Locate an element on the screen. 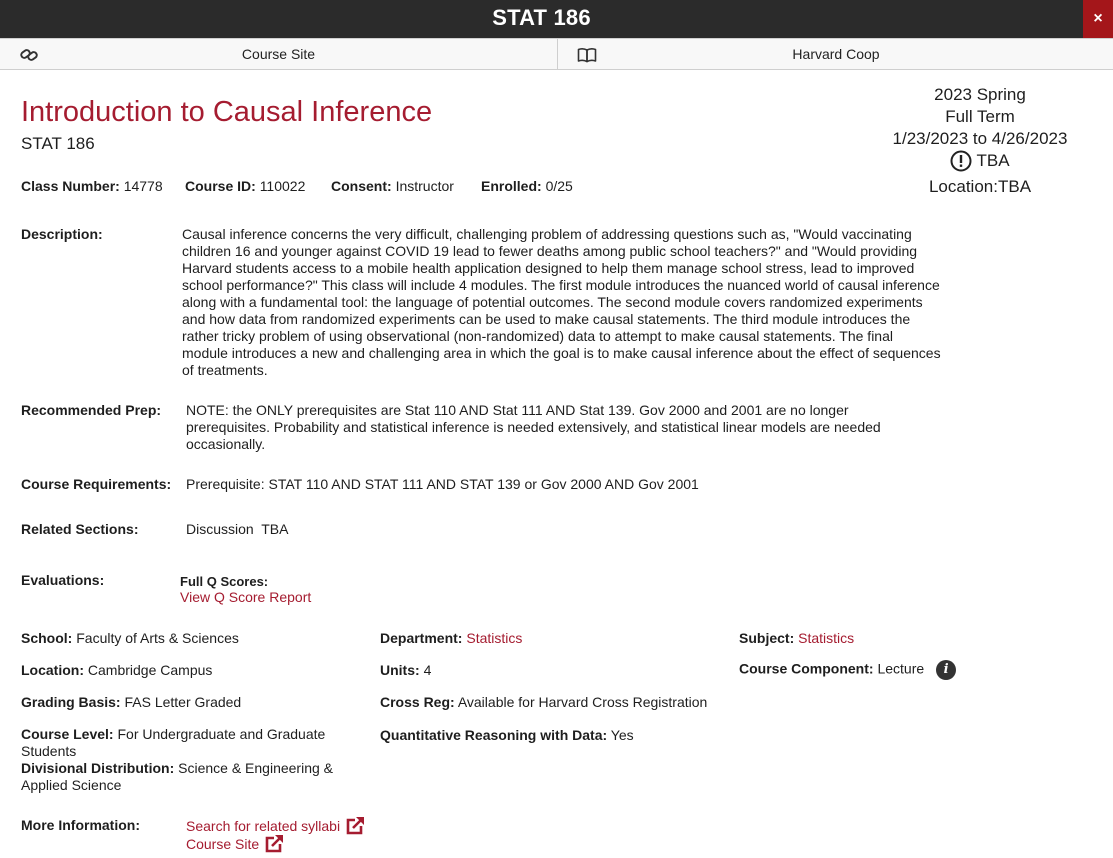 Image resolution: width=1113 pixels, height=858 pixels. prep-label: Recommended Prep: is located at coordinates (91, 410).